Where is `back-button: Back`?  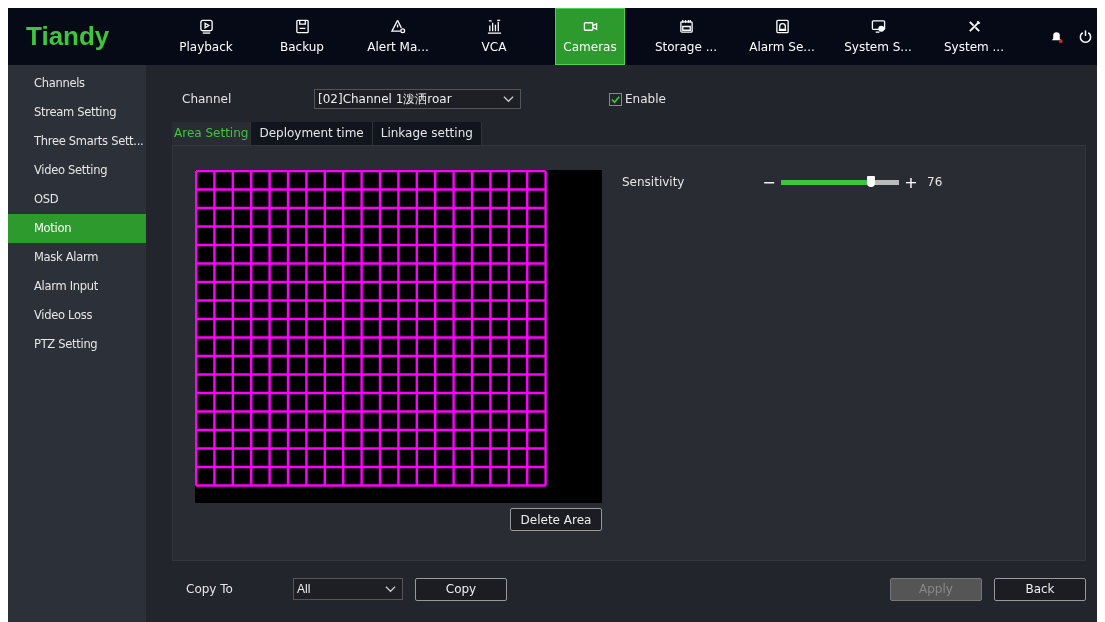
back-button: Back is located at coordinates (1040, 589).